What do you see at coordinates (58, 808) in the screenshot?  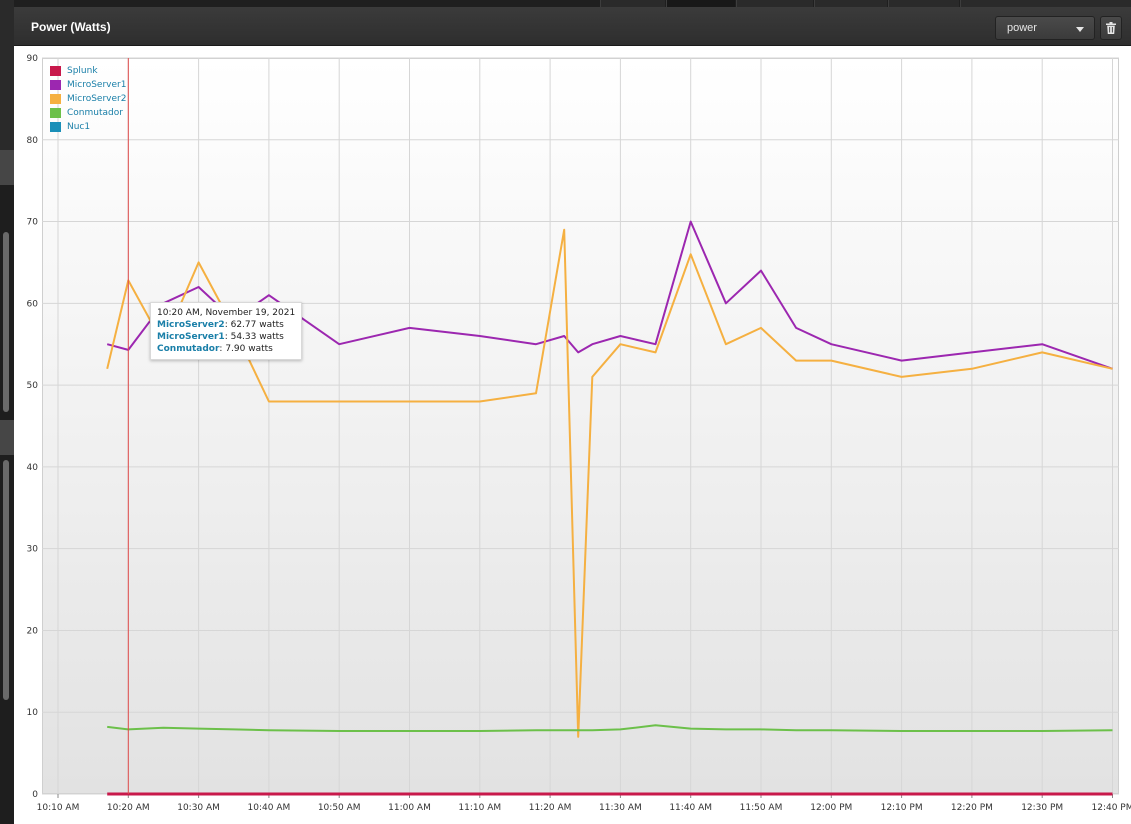 I see `x-tick-label: 10:10 AM` at bounding box center [58, 808].